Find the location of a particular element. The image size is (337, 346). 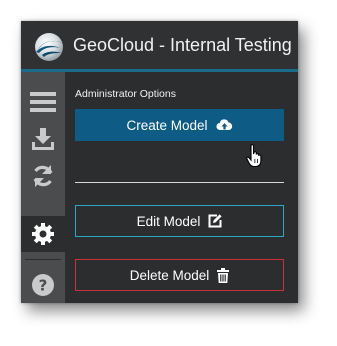

menu-icon is located at coordinates (43, 102).